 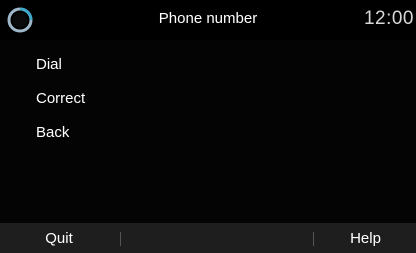 I want to click on menu-item-dial: Dial, so click(x=150, y=64).